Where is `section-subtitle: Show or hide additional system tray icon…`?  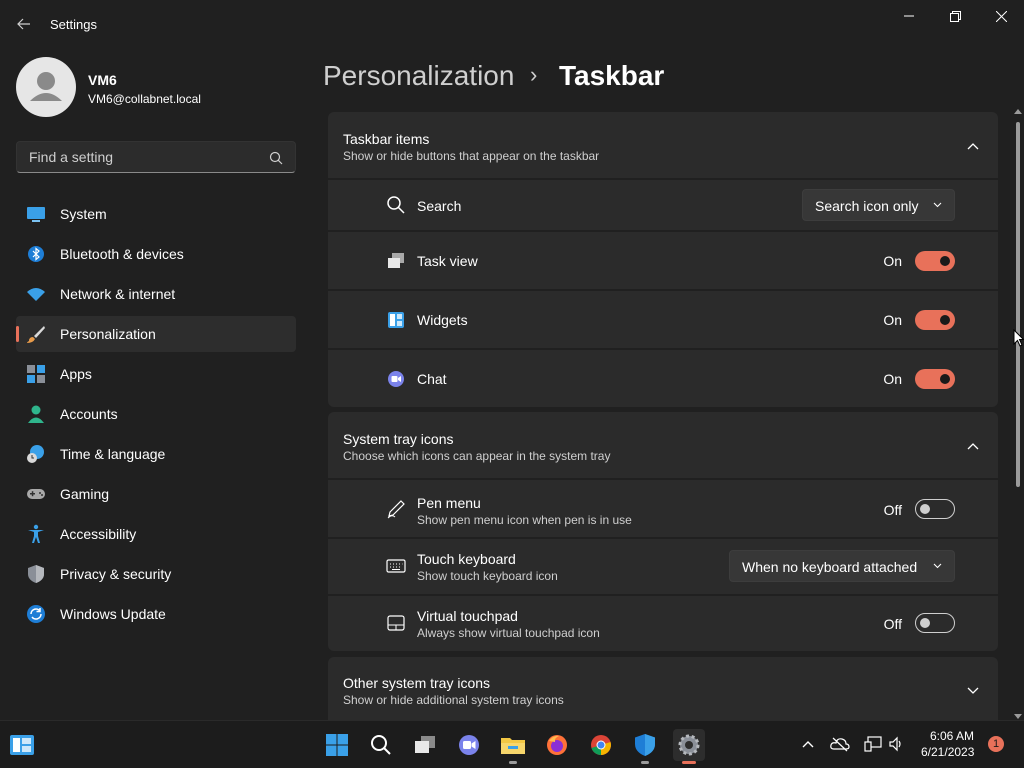
section-subtitle: Show or hide additional system tray icon… is located at coordinates (453, 700).